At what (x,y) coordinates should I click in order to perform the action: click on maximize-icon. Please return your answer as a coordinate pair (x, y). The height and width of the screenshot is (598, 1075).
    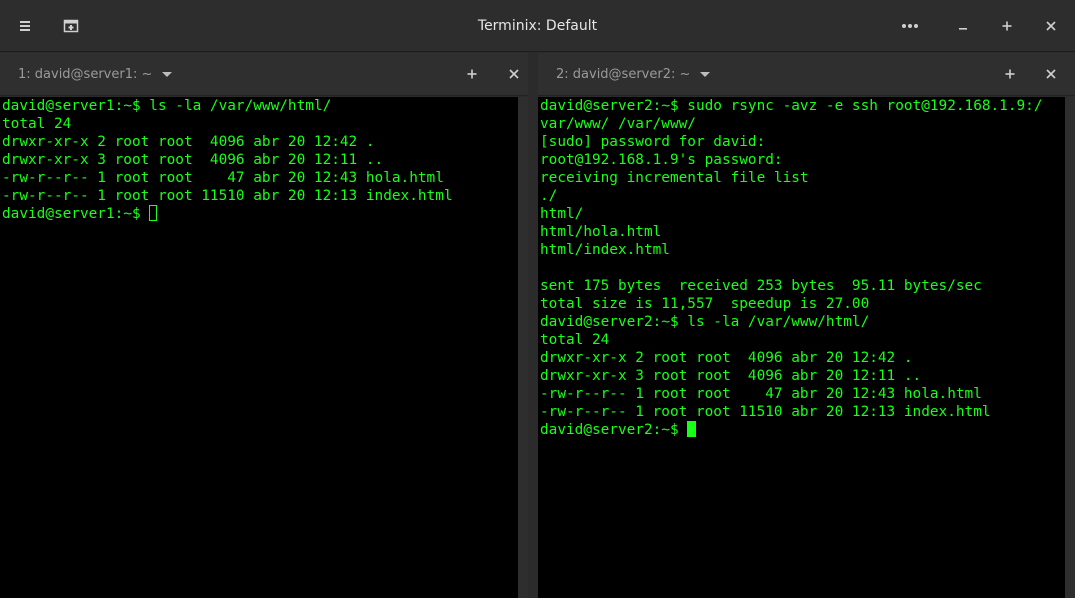
    Looking at the image, I should click on (1007, 26).